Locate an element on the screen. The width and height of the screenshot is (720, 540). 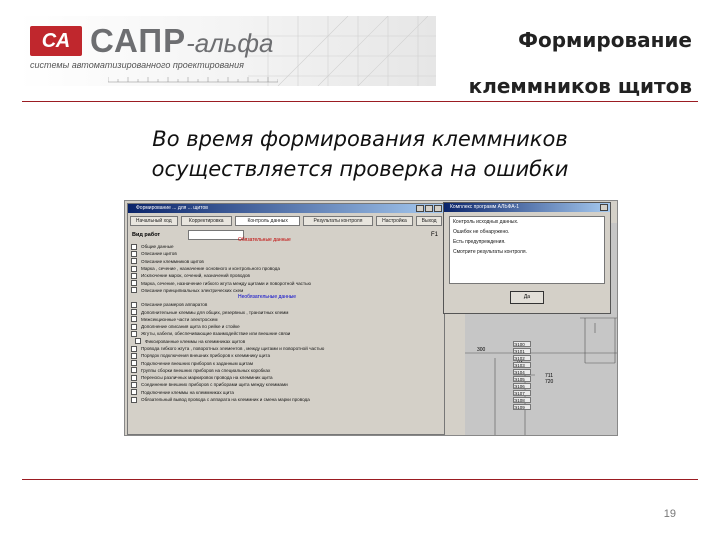
terminal-cell: Э103 is located at coordinates (522, 365).